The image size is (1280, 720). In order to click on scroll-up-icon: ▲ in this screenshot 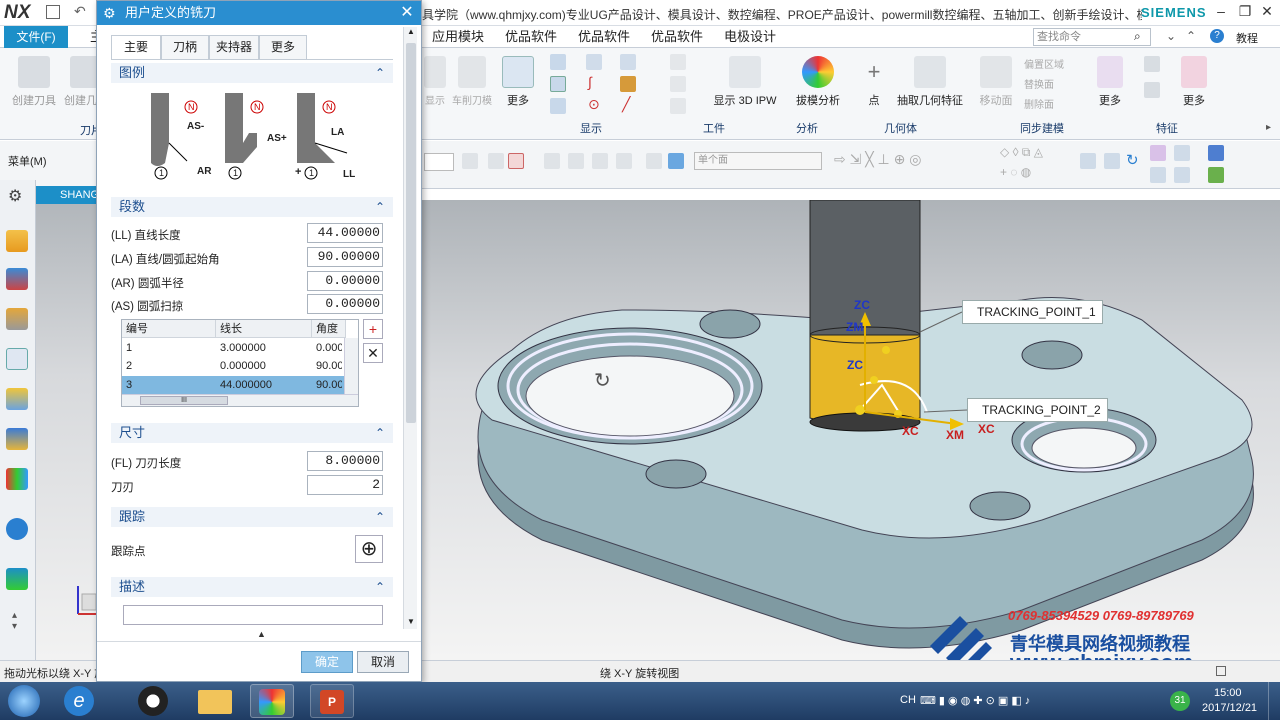, I will do `click(411, 31)`.